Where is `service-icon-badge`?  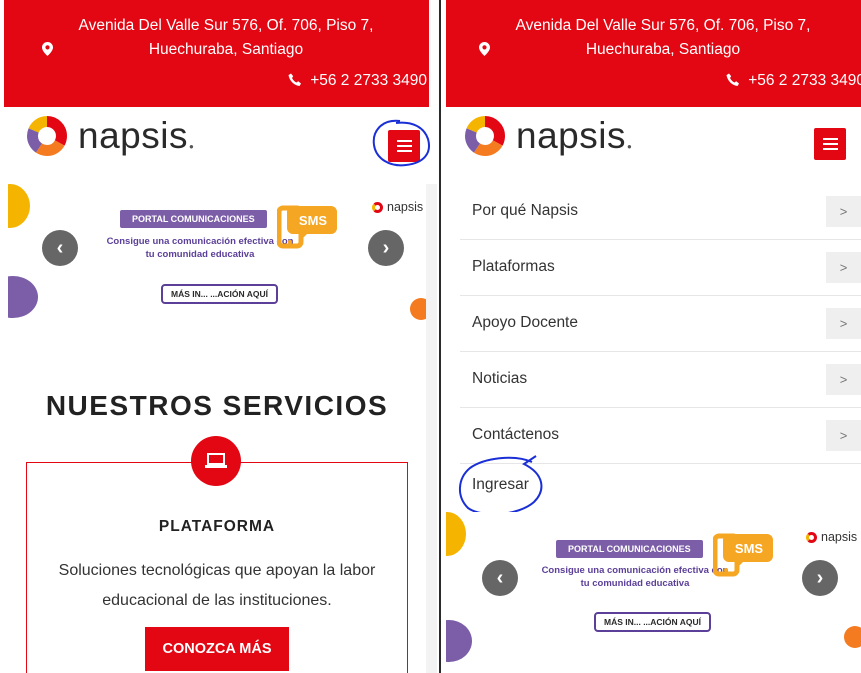 service-icon-badge is located at coordinates (216, 461).